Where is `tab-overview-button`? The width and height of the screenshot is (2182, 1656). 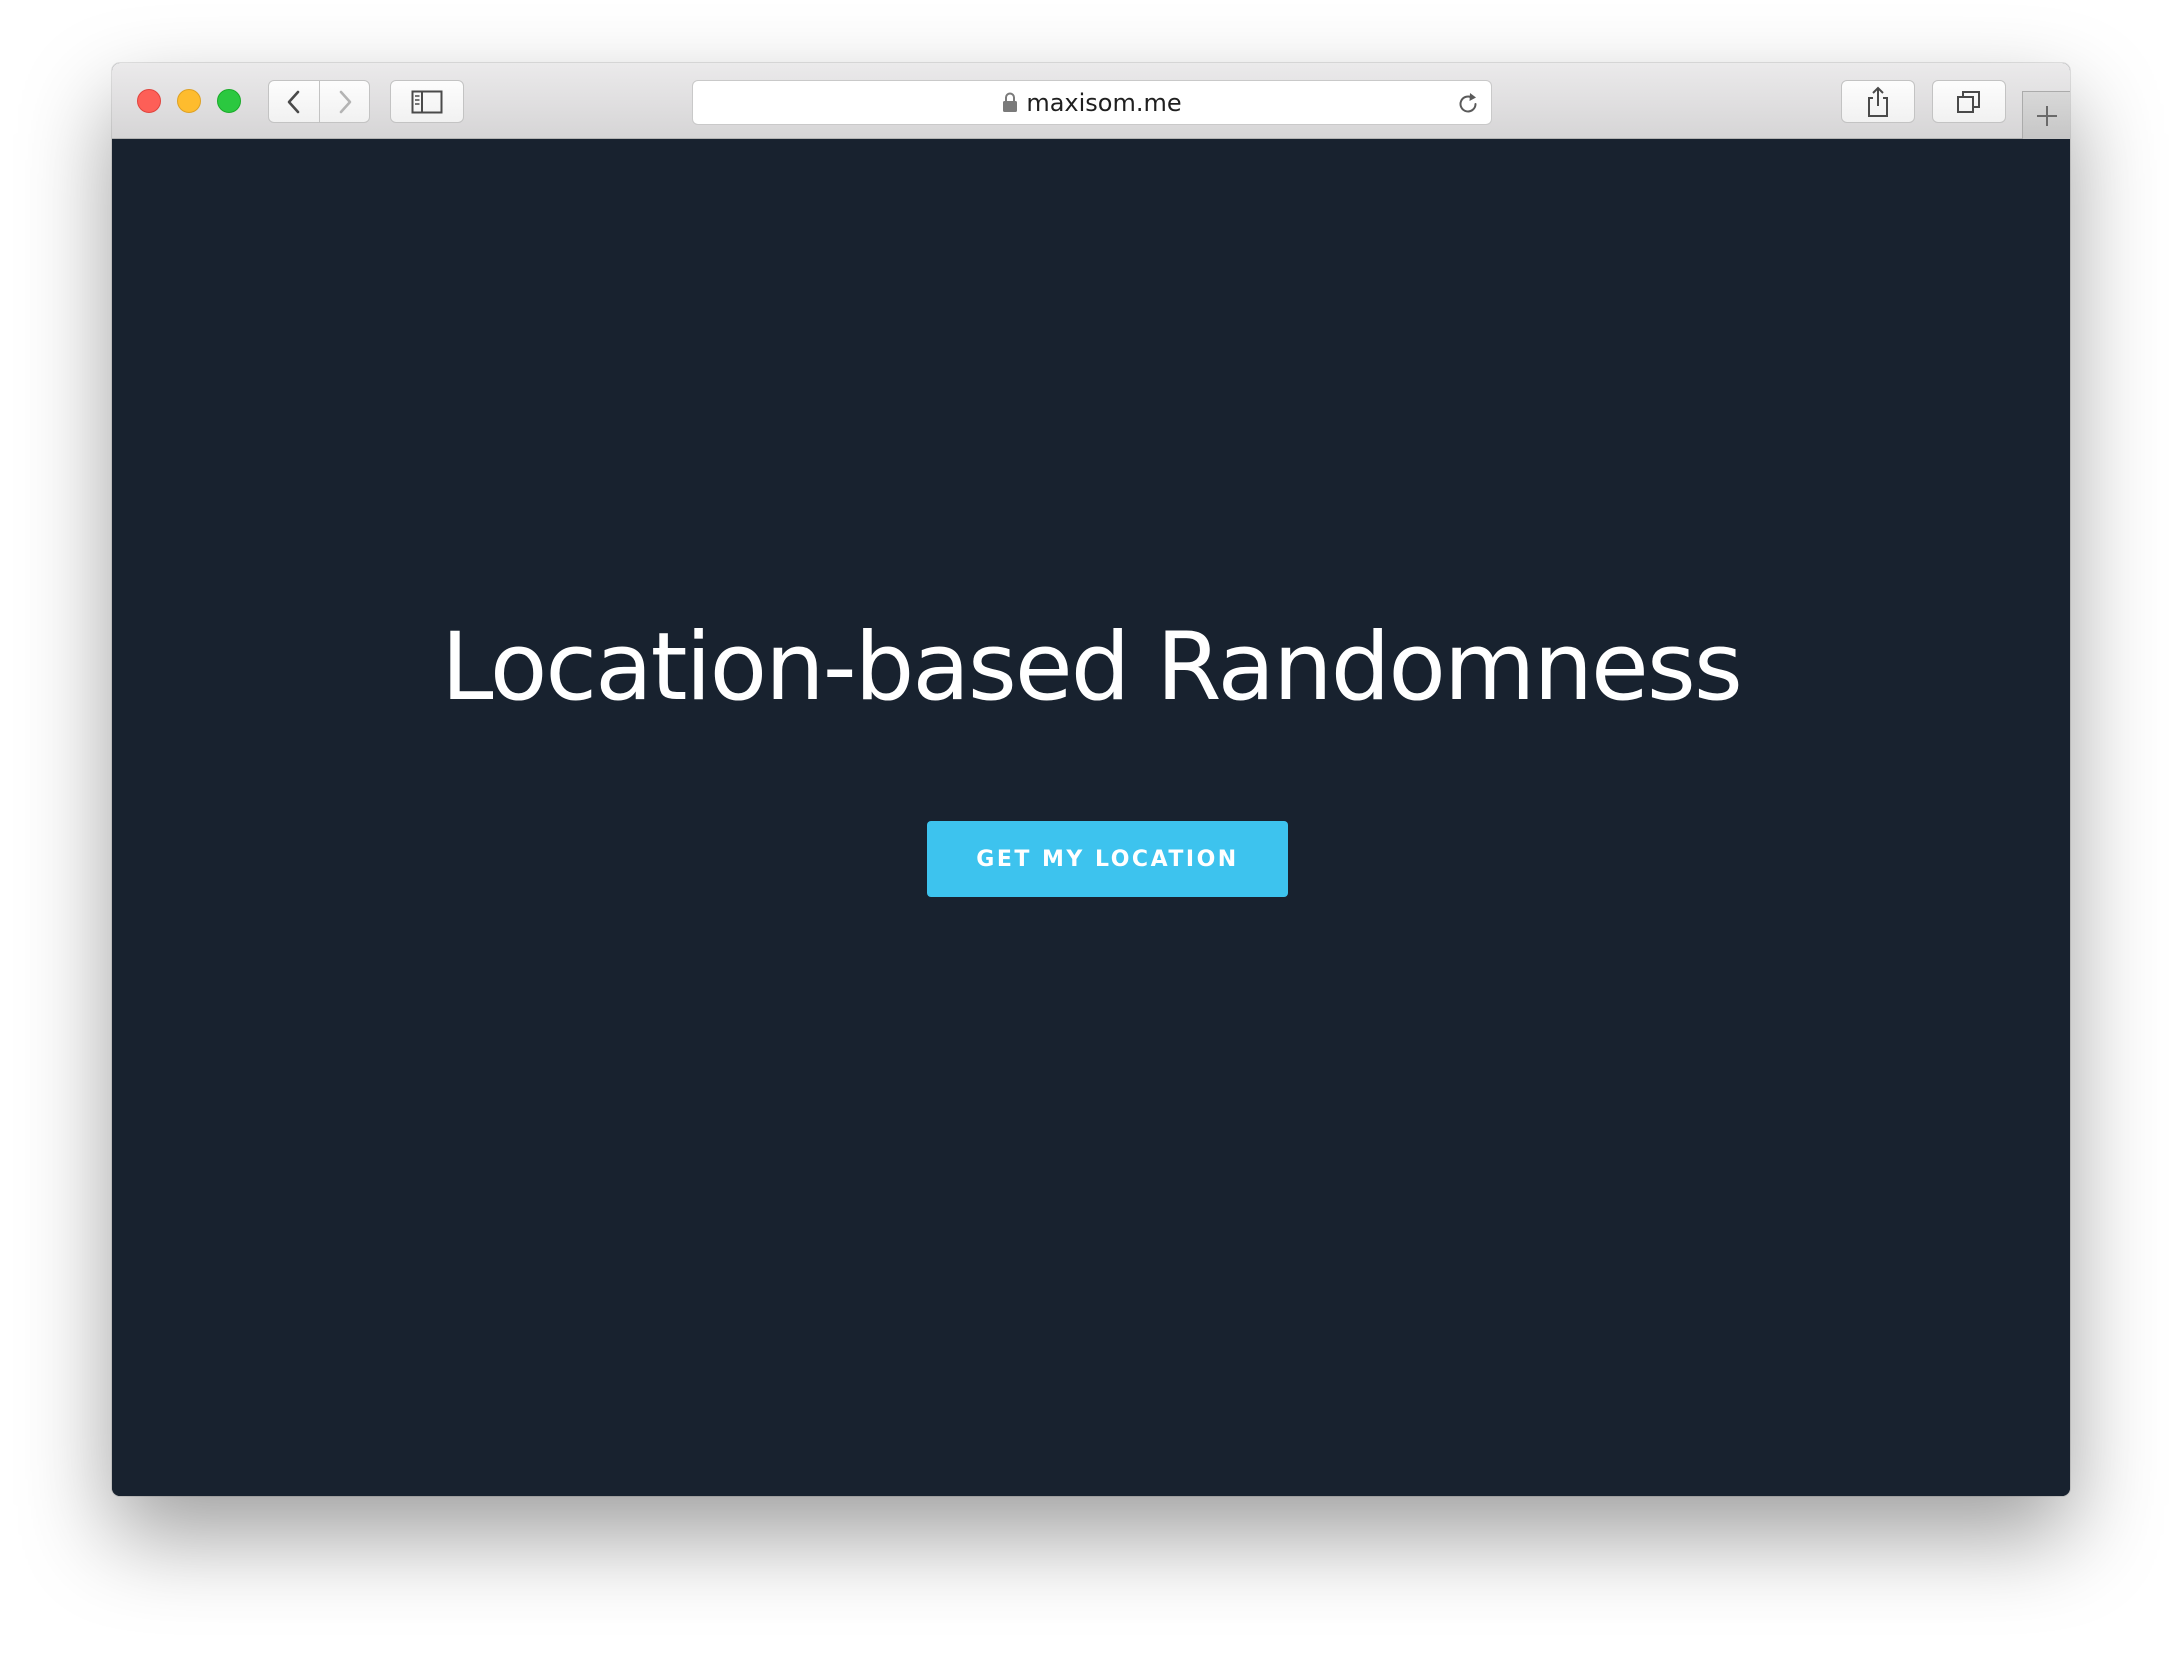 tab-overview-button is located at coordinates (1969, 101).